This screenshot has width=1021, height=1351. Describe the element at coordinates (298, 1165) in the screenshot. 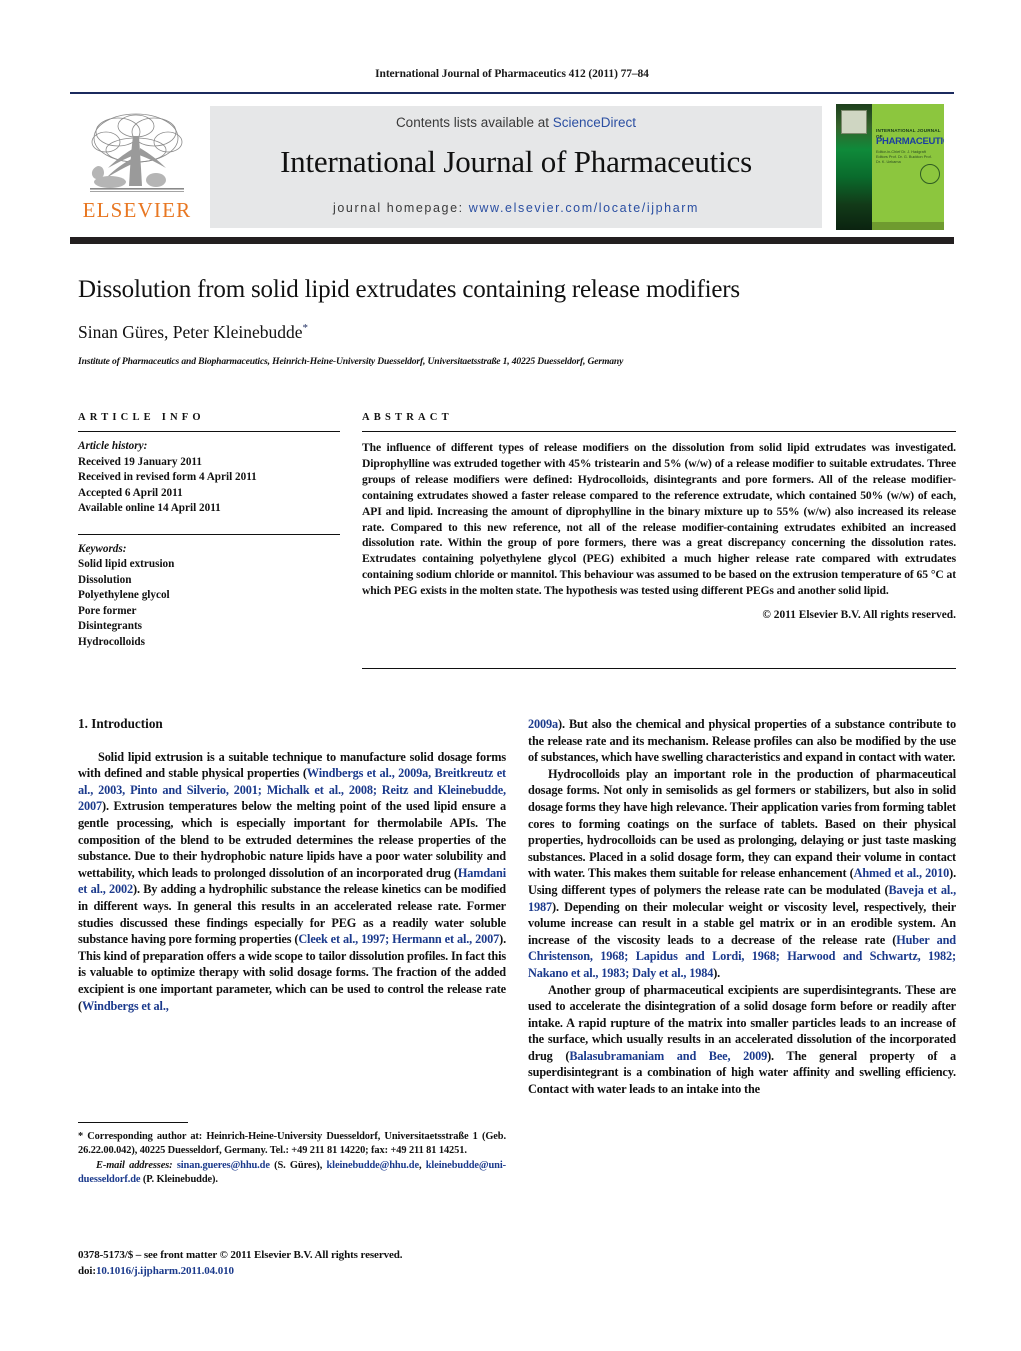

I see `email-note: (S. Güres),` at that location.